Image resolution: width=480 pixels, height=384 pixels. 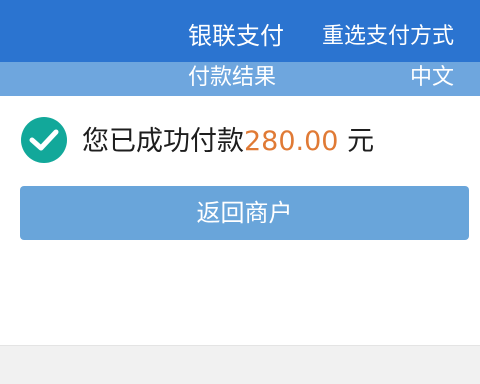 What do you see at coordinates (356, 141) in the screenshot?
I see `currency-unit: 元` at bounding box center [356, 141].